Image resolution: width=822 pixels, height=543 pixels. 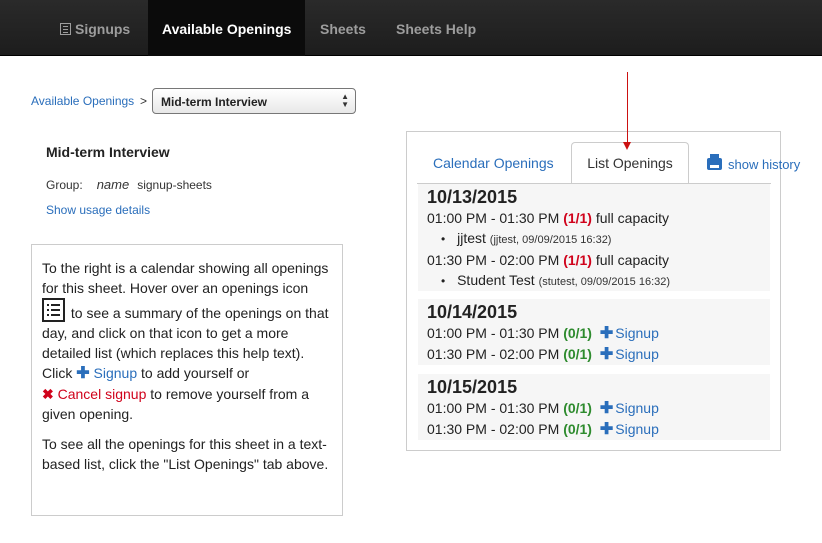 I want to click on list-icon, so click(x=65, y=29).